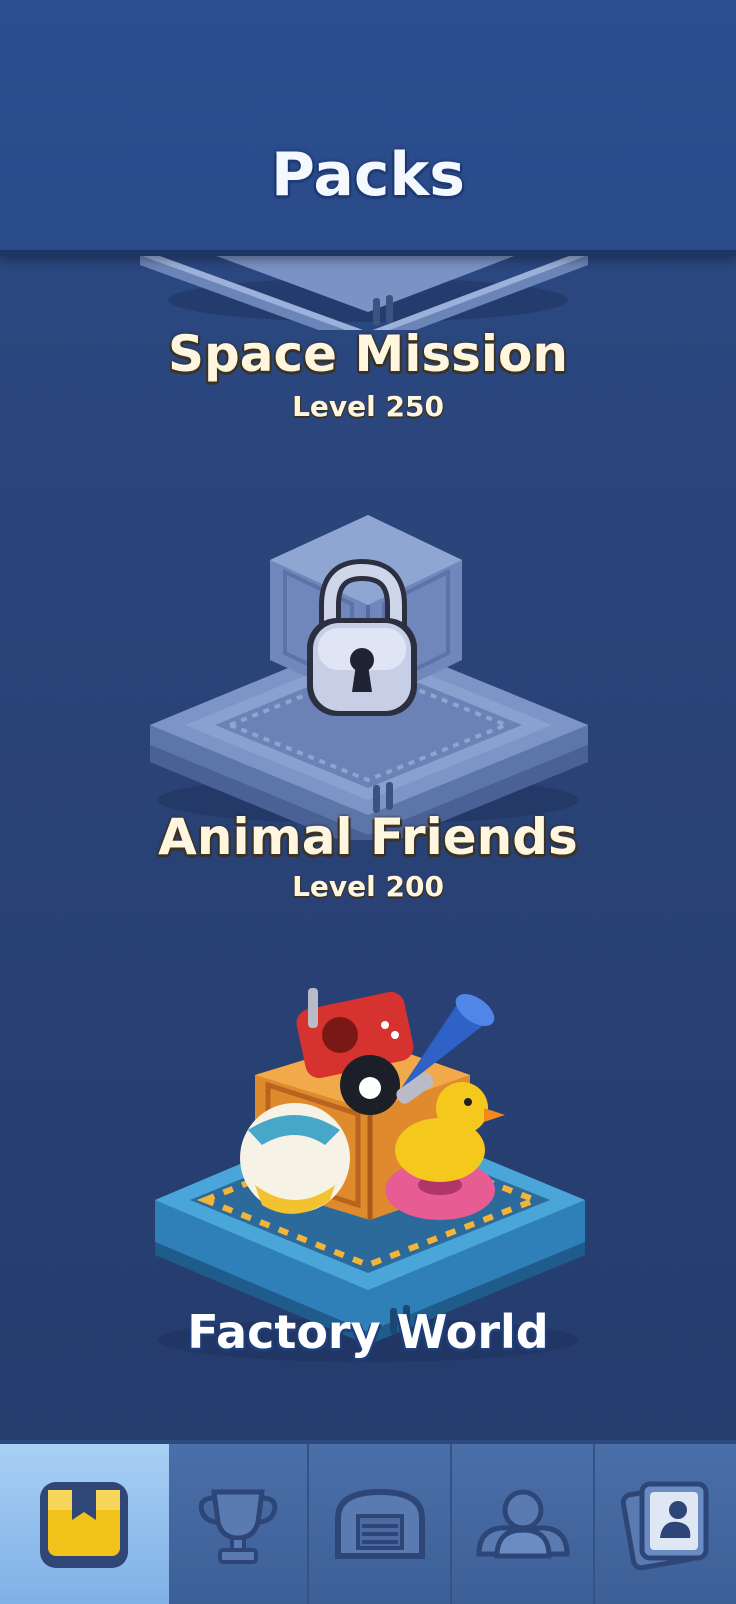  Describe the element at coordinates (368, 886) in the screenshot. I see `pack-level: Level 200` at that location.